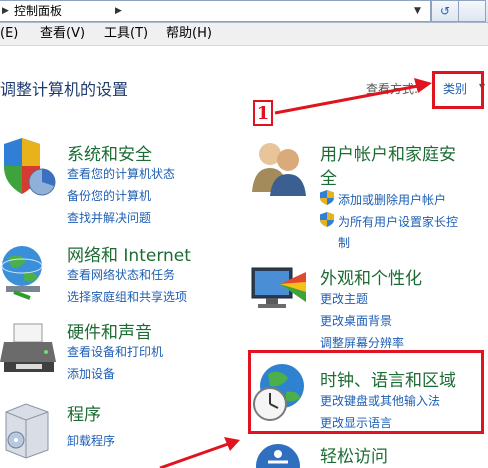  What do you see at coordinates (129, 253) in the screenshot?
I see `category-network-internet: 网络和 Internet` at bounding box center [129, 253].